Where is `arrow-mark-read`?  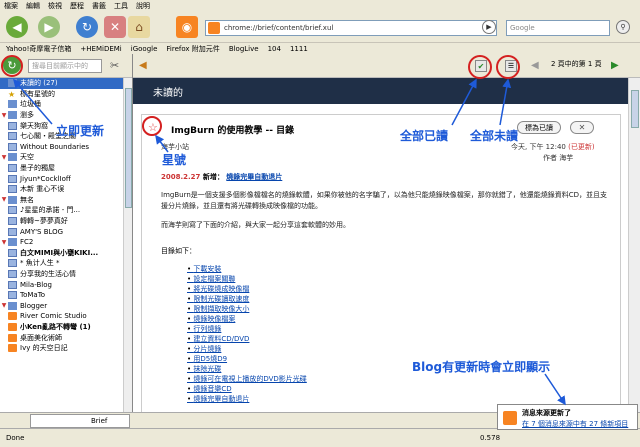
arrow-mark-read is located at coordinates (464, 102).